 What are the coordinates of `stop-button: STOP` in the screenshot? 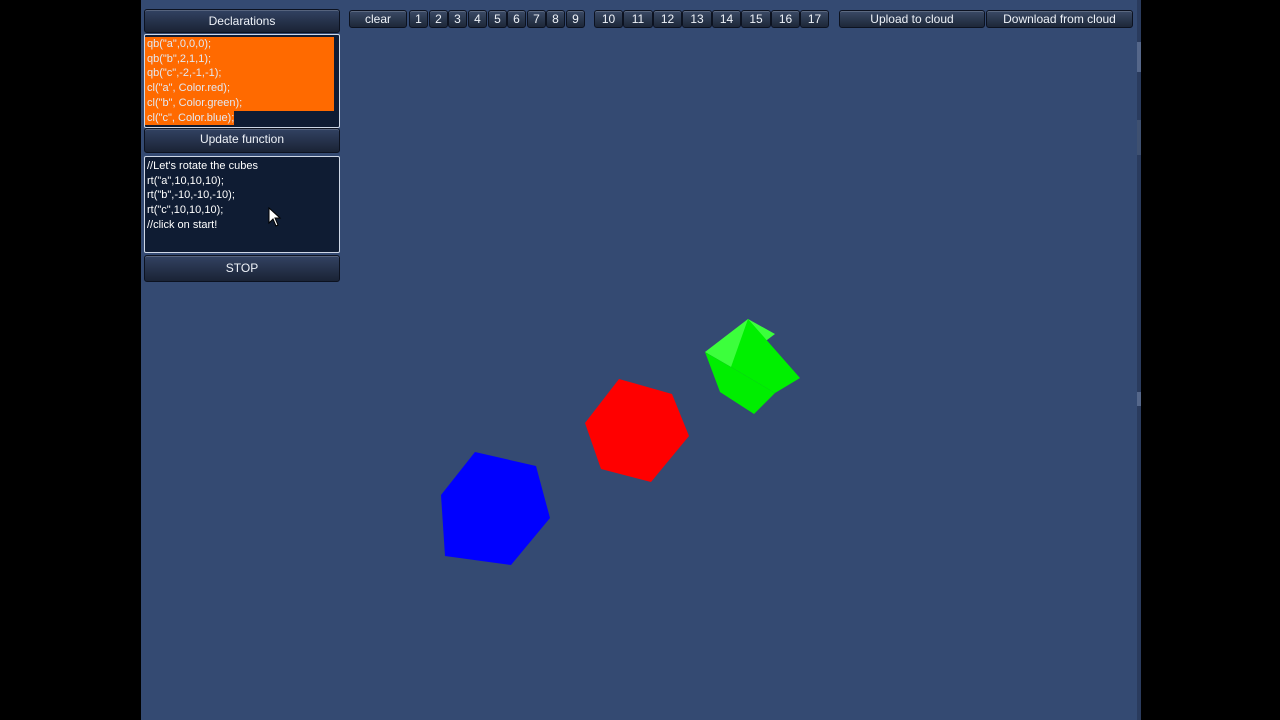 It's located at (242, 268).